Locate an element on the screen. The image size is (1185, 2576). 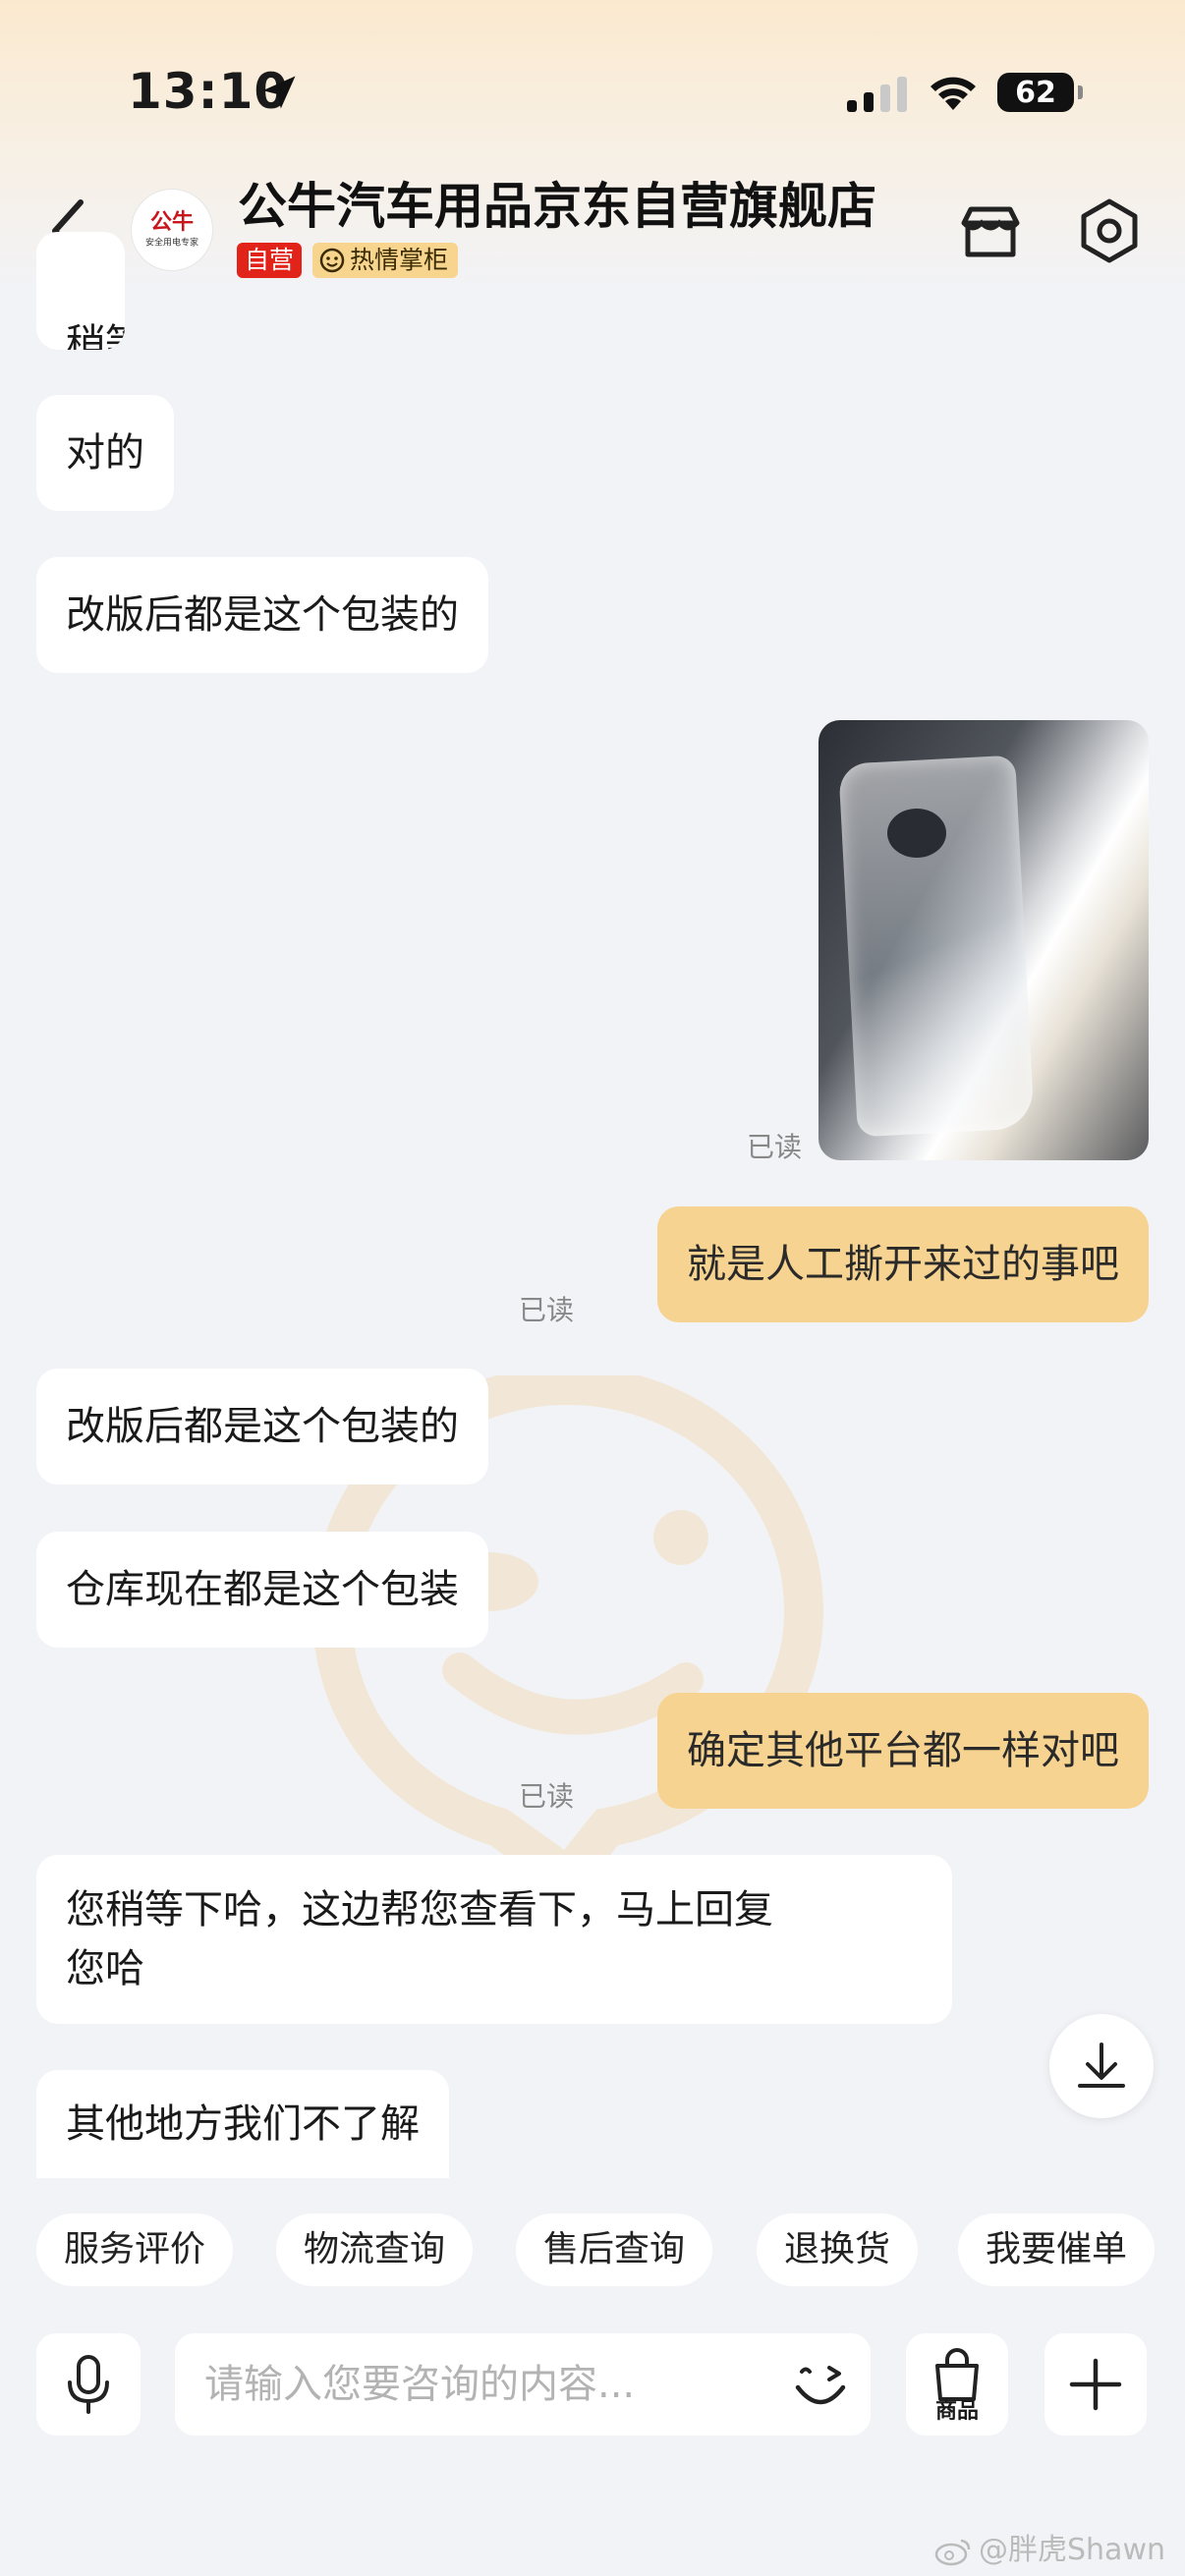
more-actions-button is located at coordinates (1096, 2384).